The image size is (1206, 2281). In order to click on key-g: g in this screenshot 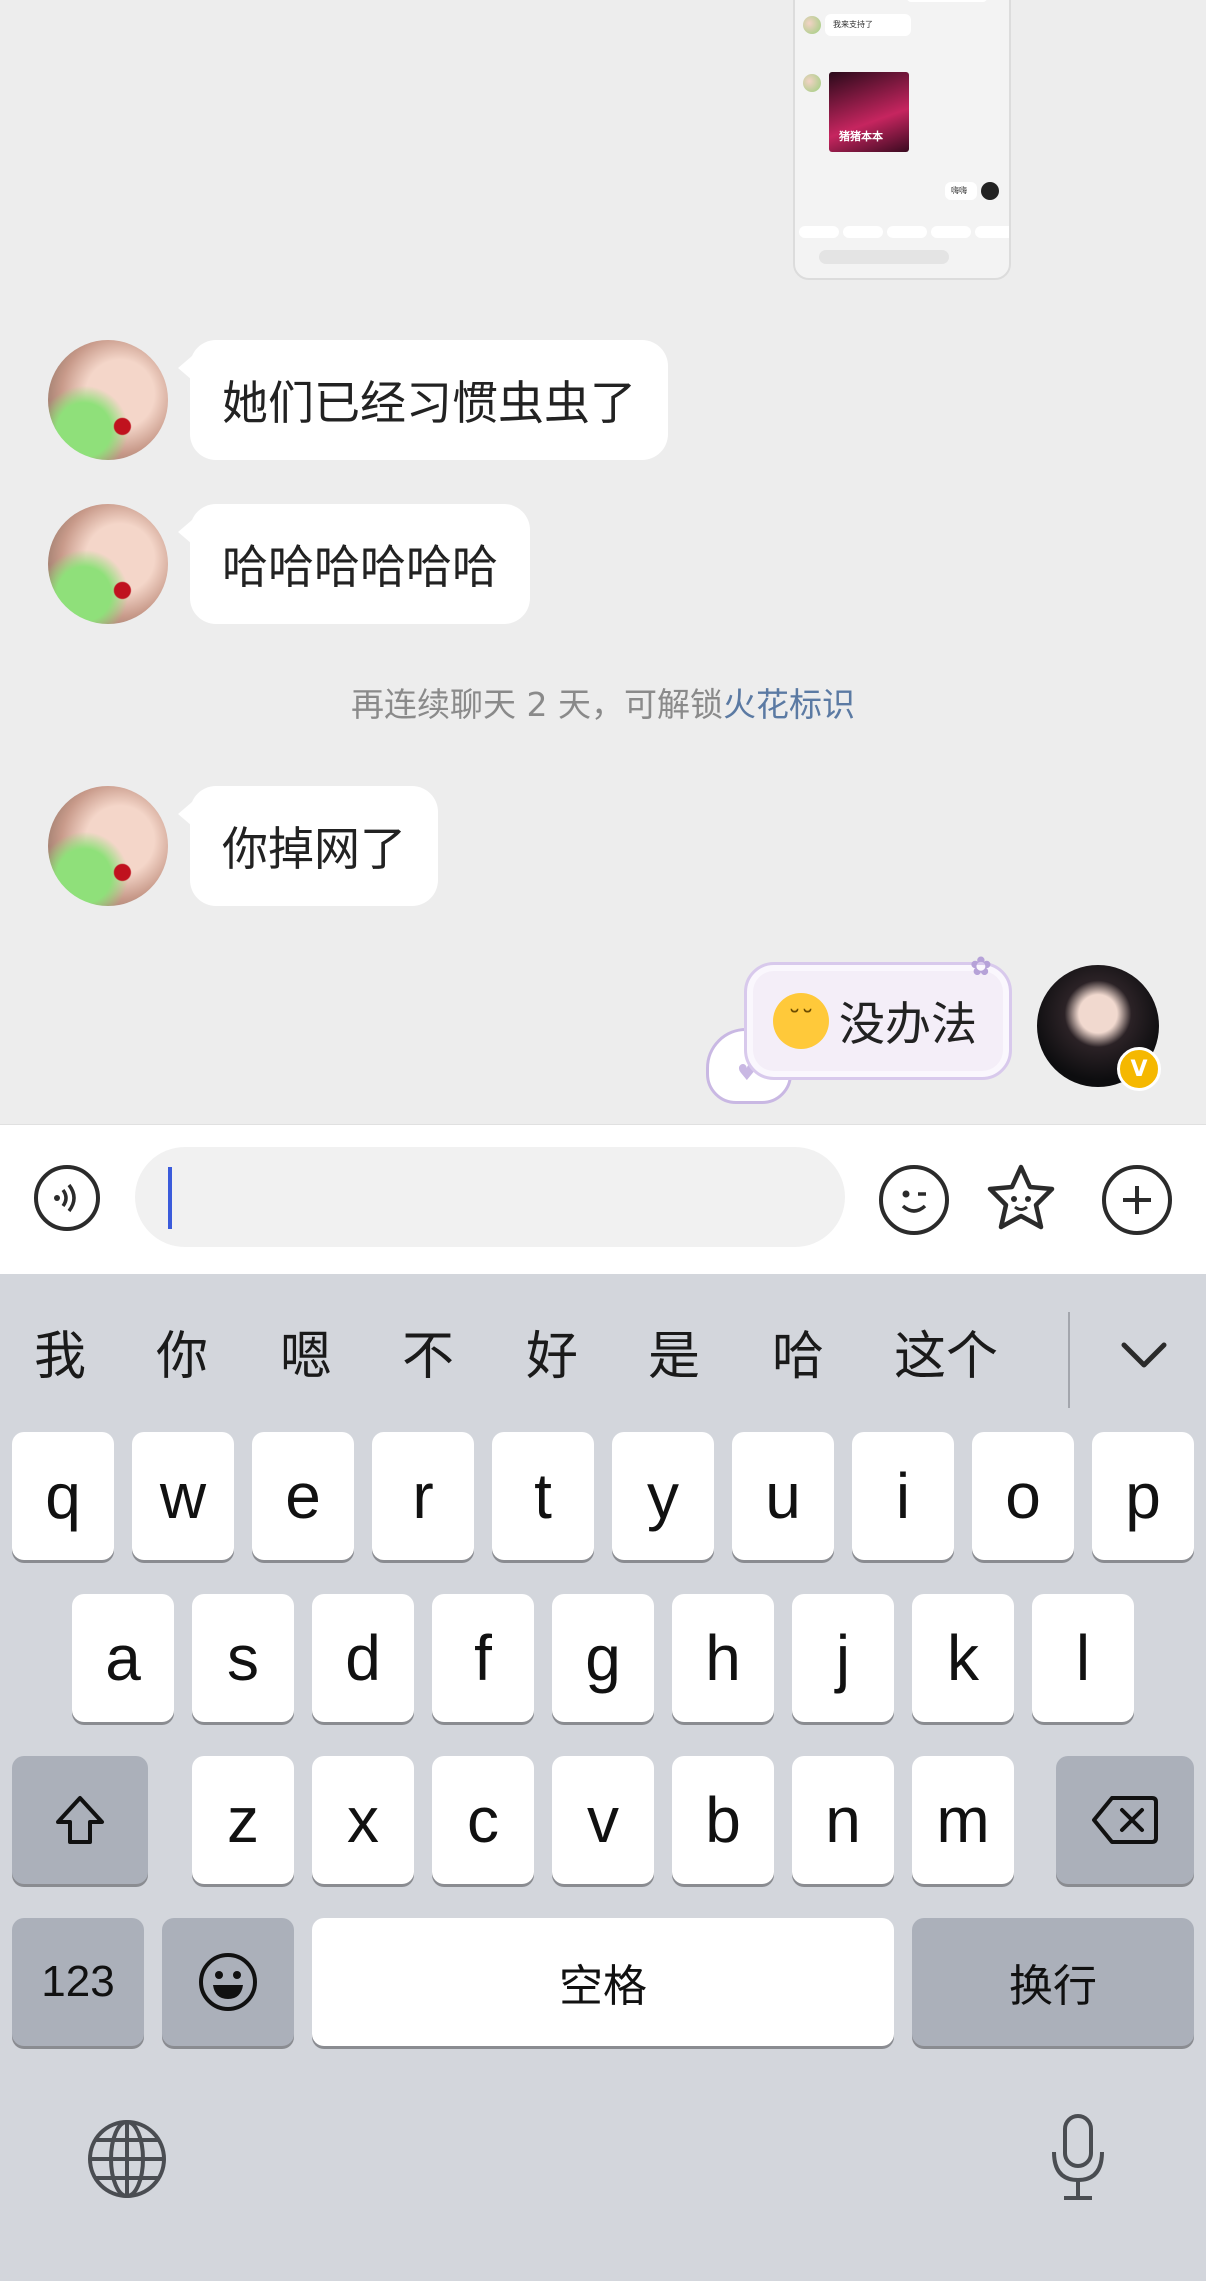, I will do `click(603, 1658)`.